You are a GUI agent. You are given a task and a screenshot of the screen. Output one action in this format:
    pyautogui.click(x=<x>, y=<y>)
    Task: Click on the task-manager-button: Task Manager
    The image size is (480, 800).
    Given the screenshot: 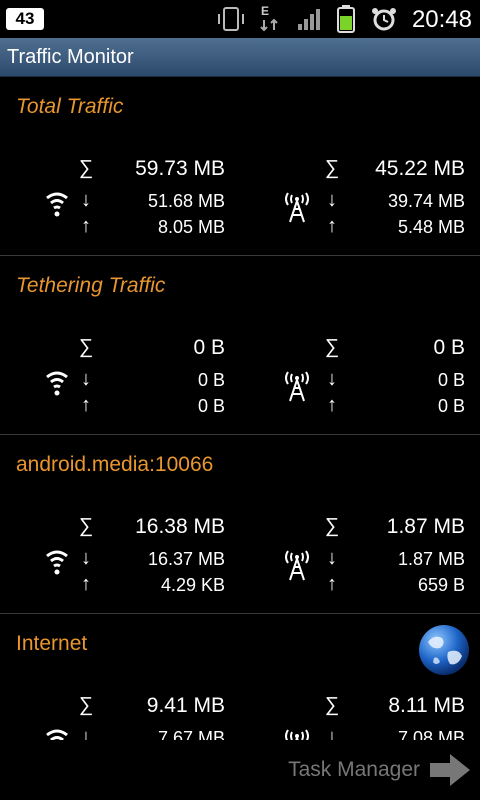 What is the action you would take?
    pyautogui.click(x=354, y=770)
    